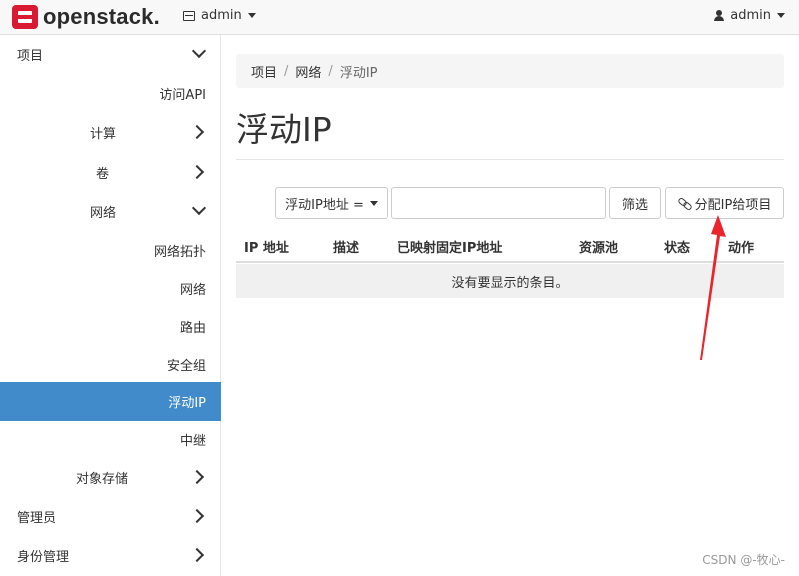  What do you see at coordinates (510, 283) in the screenshot?
I see `empty-message: 没有要显示的条目。` at bounding box center [510, 283].